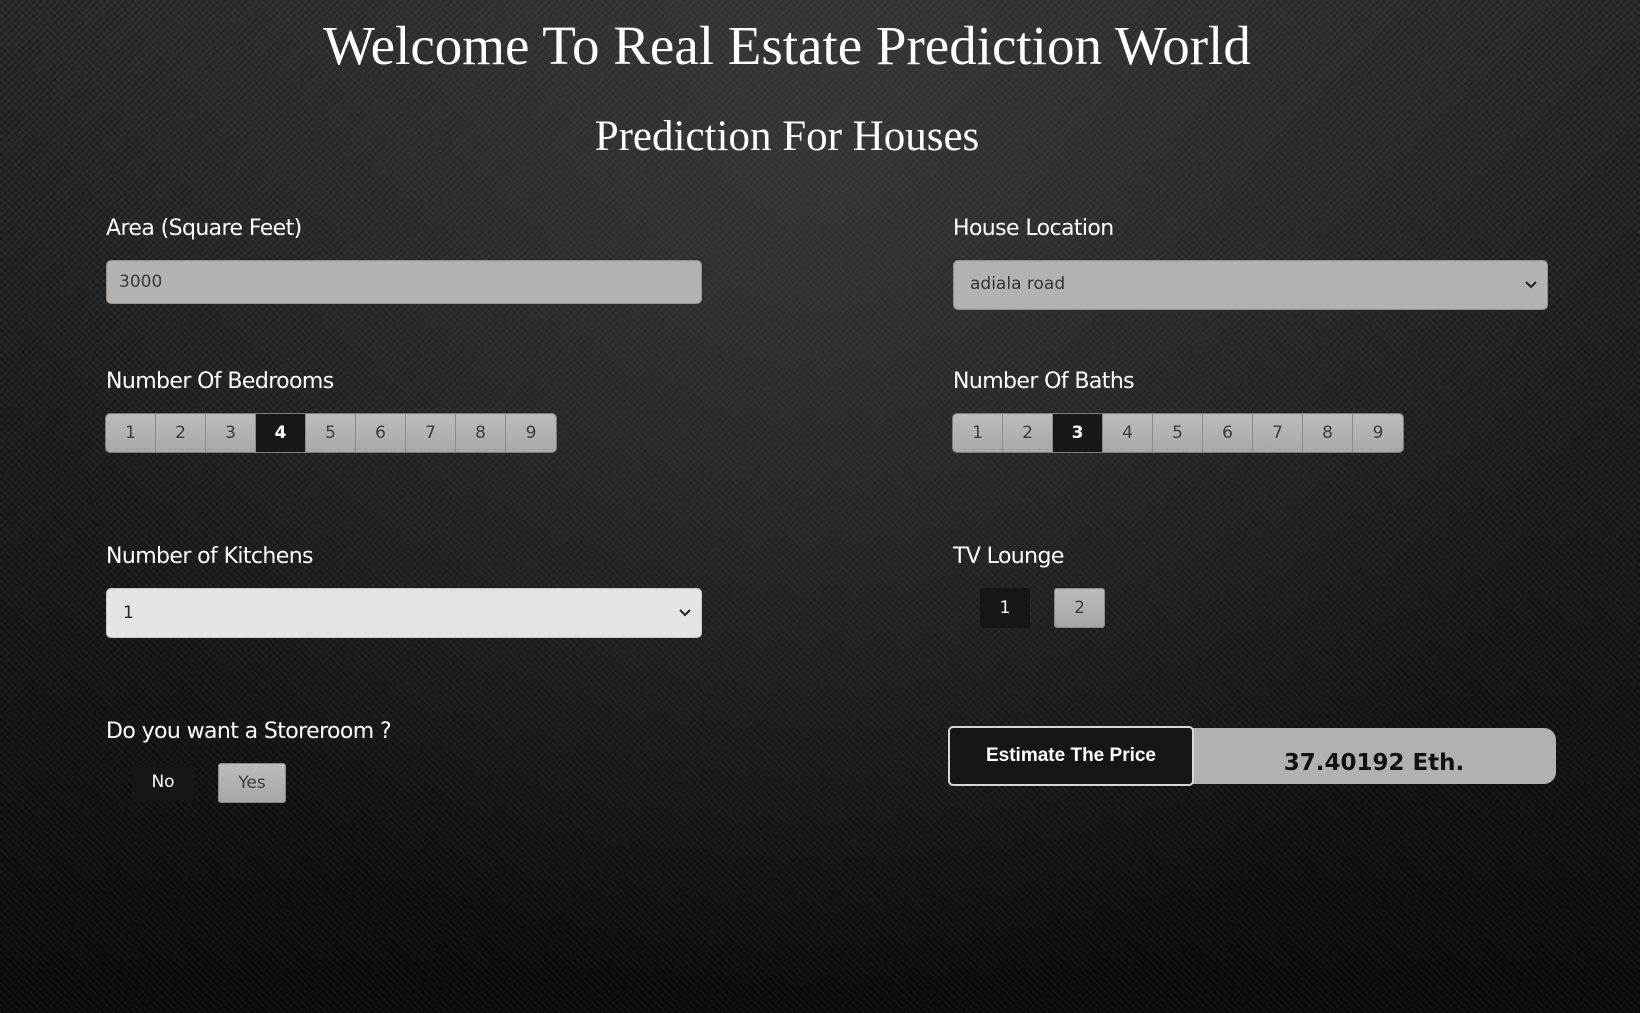 Image resolution: width=1640 pixels, height=1013 pixels. Describe the element at coordinates (1044, 381) in the screenshot. I see `baths-label: Number Of Baths` at that location.